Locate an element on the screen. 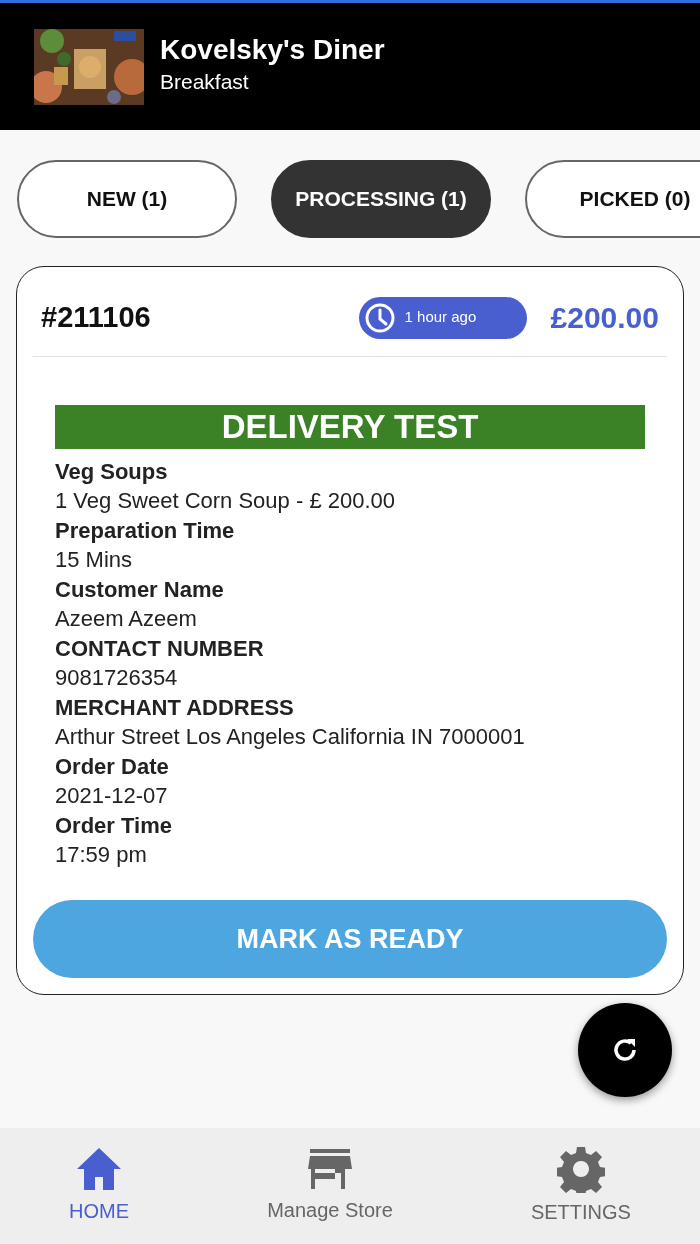 Image resolution: width=700 pixels, height=1244 pixels. nav-tab: Manage Store is located at coordinates (330, 1186).